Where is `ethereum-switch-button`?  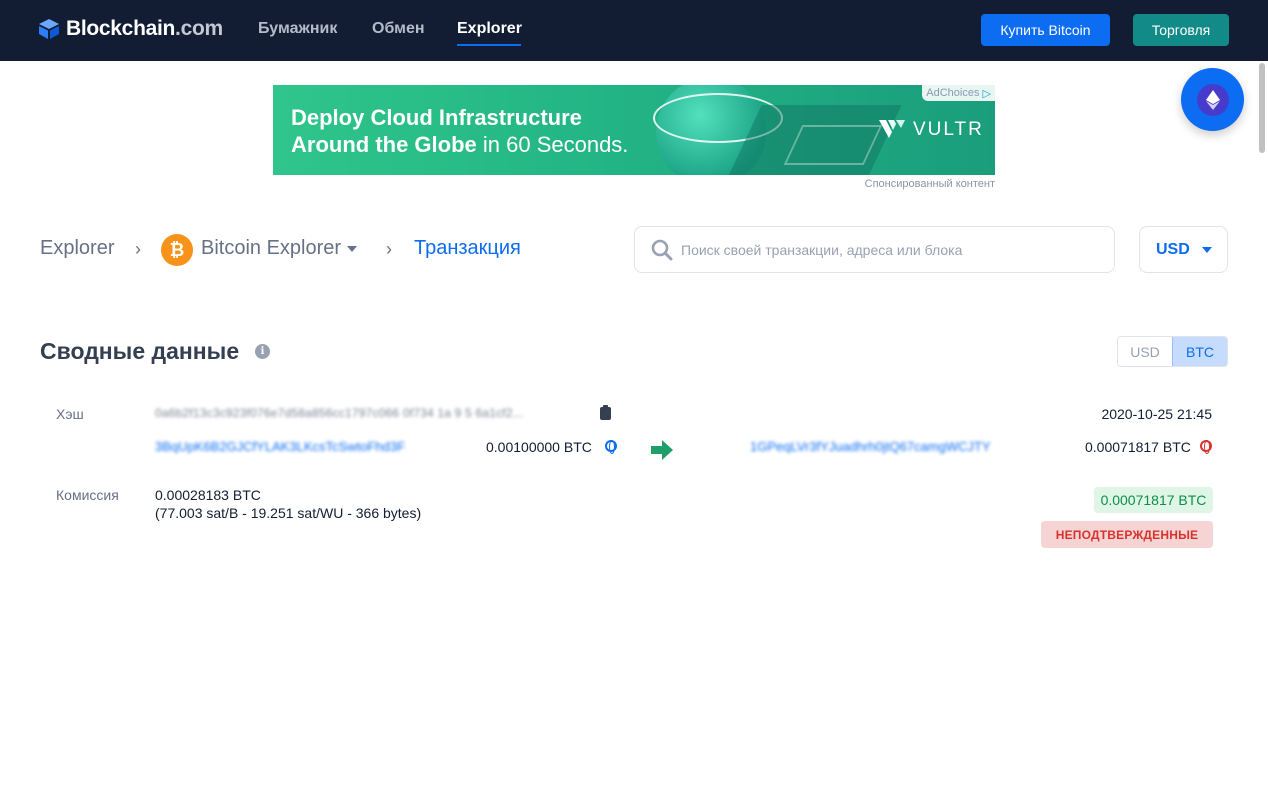 ethereum-switch-button is located at coordinates (1212, 99).